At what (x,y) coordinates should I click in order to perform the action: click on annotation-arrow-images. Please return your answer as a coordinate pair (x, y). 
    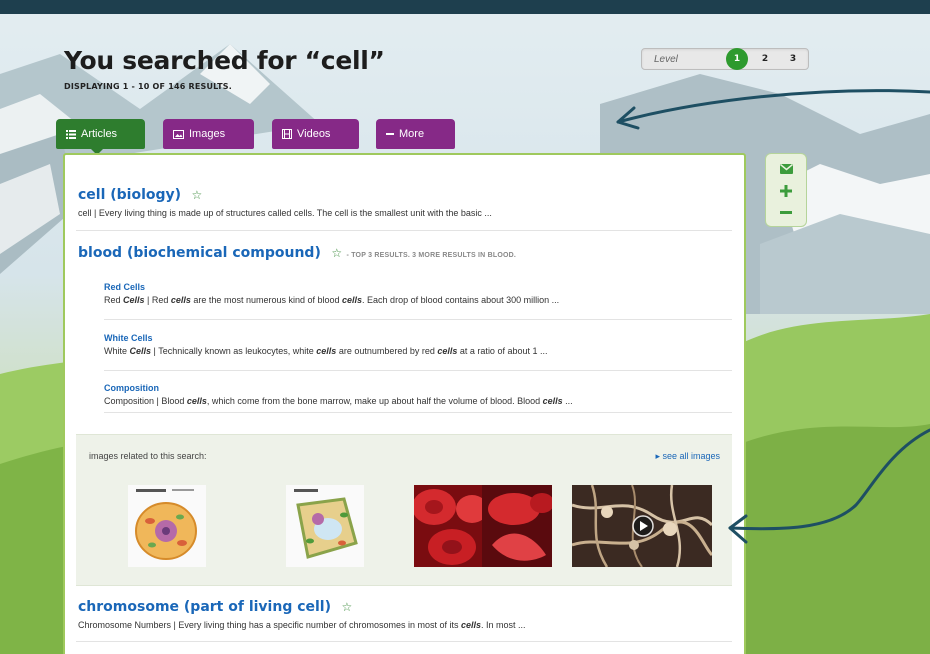
    Looking at the image, I should click on (829, 479).